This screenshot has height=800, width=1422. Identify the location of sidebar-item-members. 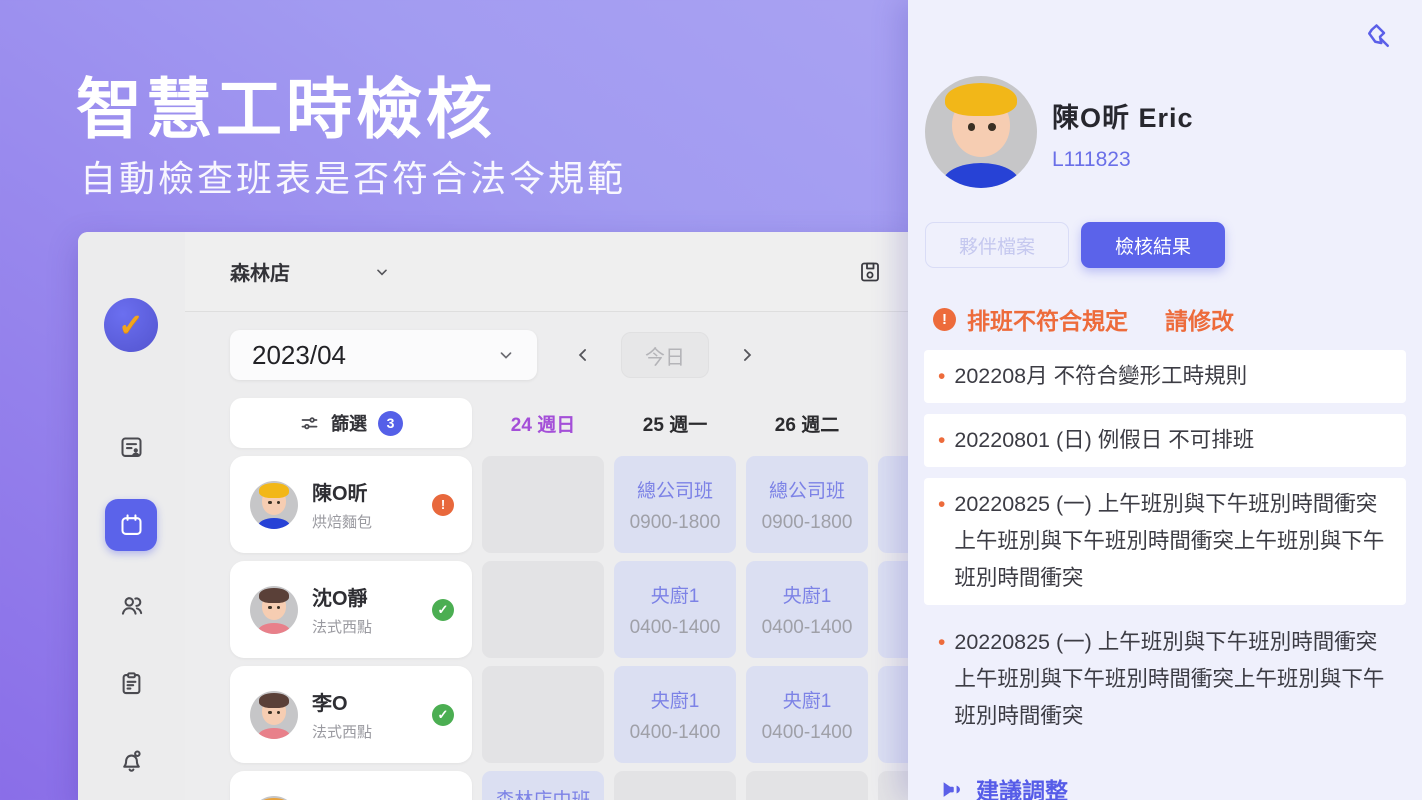
(131, 605).